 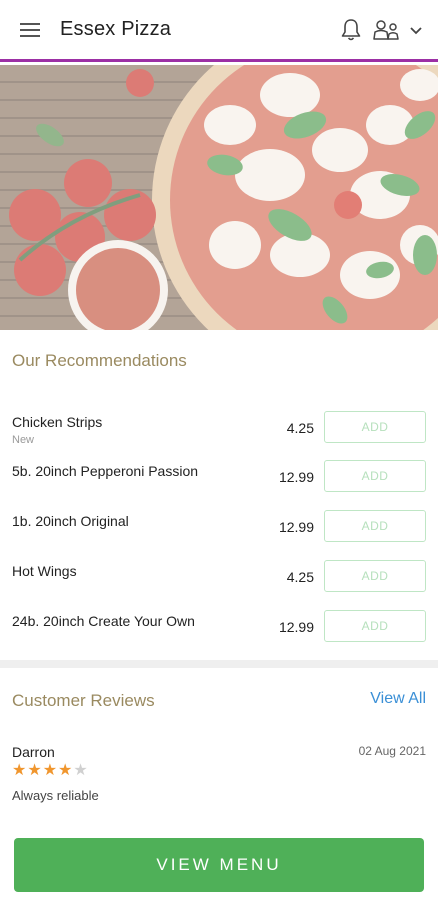 What do you see at coordinates (219, 580) in the screenshot?
I see `list-item: Hot Wings 4.25 ADD` at bounding box center [219, 580].